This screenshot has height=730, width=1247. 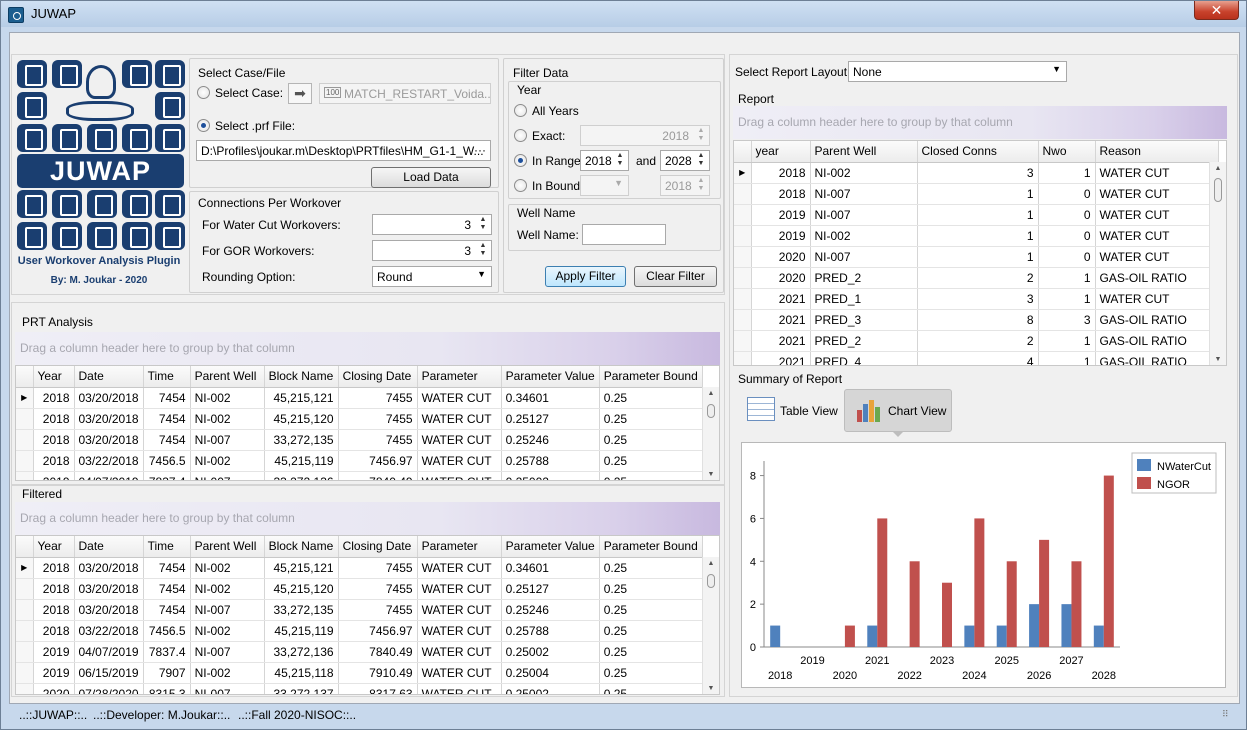 I want to click on table-cell: 7454, so click(x=167, y=398).